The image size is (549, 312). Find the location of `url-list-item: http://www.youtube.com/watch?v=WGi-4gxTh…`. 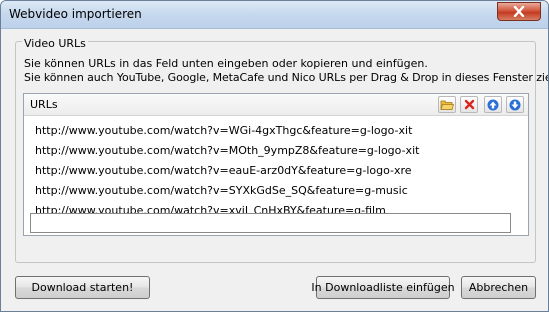

url-list-item: http://www.youtube.com/watch?v=WGi-4gxTh… is located at coordinates (278, 131).